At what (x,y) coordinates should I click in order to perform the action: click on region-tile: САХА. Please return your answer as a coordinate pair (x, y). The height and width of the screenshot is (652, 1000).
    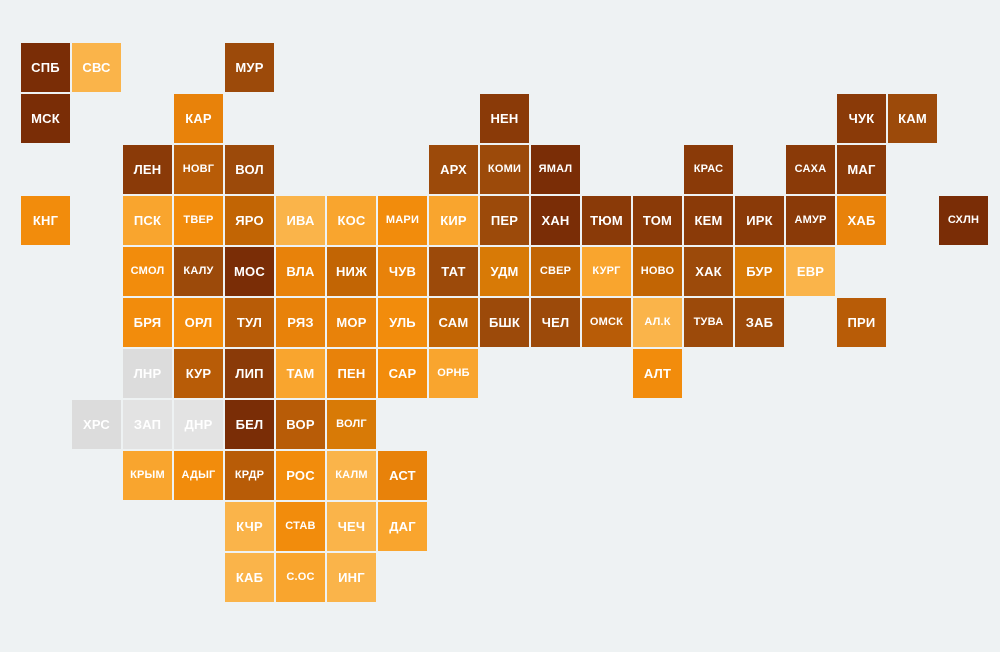
    Looking at the image, I should click on (810, 169).